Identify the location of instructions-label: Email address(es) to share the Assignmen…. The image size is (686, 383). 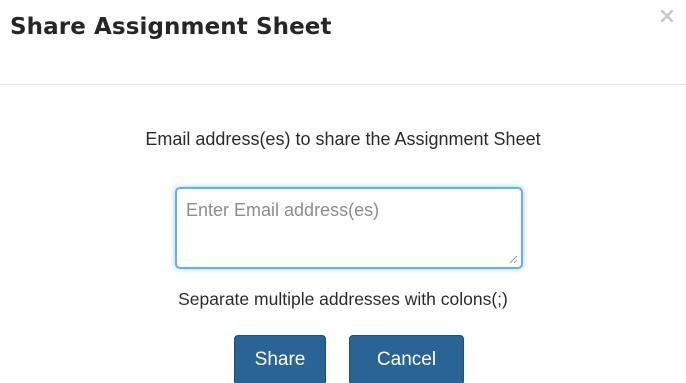
(343, 139).